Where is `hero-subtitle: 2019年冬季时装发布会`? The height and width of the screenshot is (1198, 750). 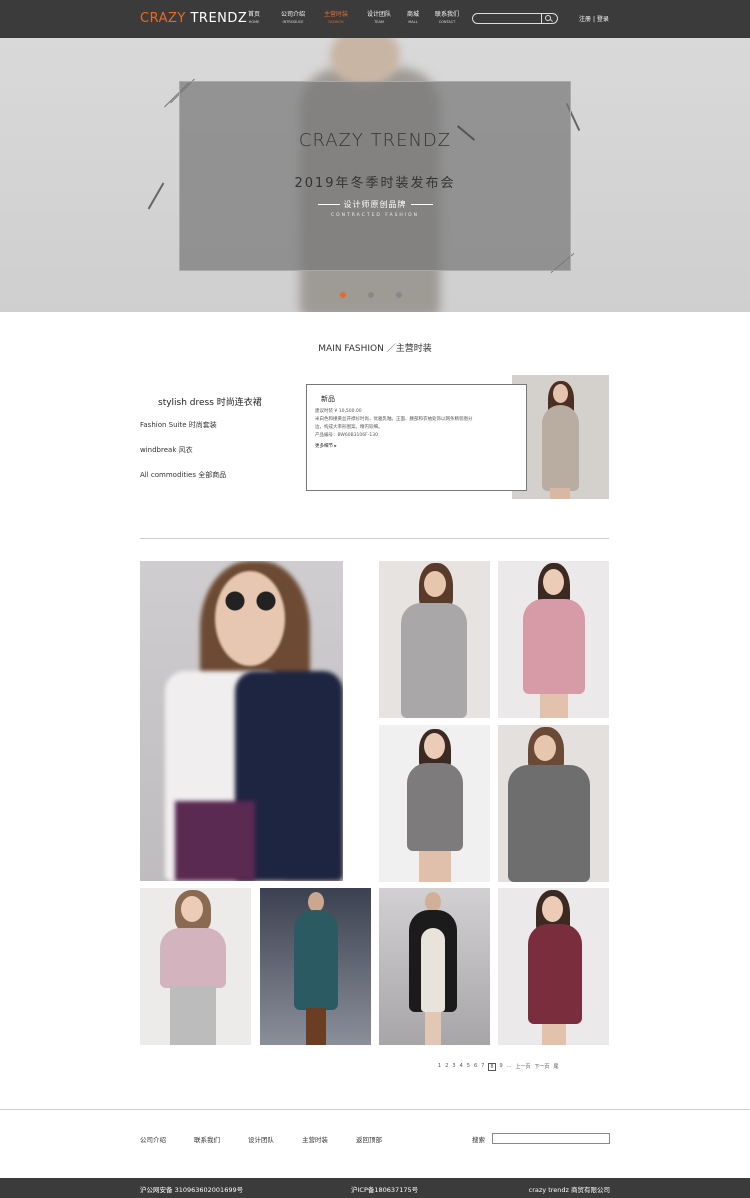 hero-subtitle: 2019年冬季时装发布会 is located at coordinates (375, 183).